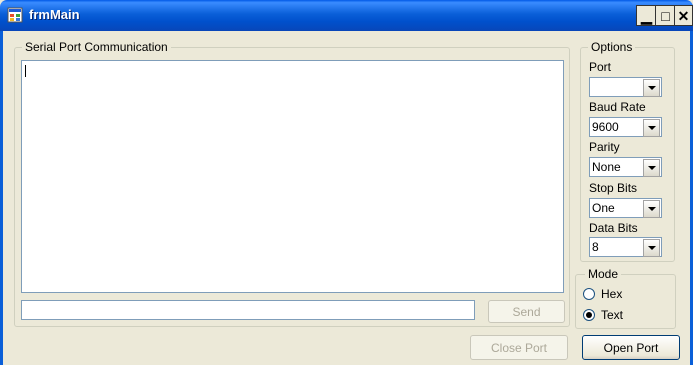  I want to click on stop-bits-label: Stop Bits, so click(613, 188).